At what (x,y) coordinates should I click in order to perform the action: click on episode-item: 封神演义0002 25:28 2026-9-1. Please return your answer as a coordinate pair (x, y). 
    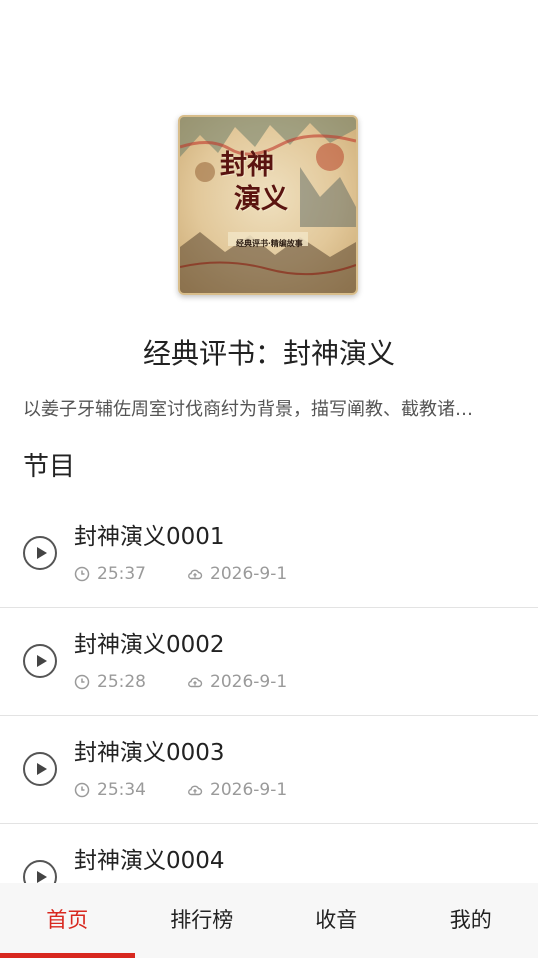
    Looking at the image, I should click on (269, 662).